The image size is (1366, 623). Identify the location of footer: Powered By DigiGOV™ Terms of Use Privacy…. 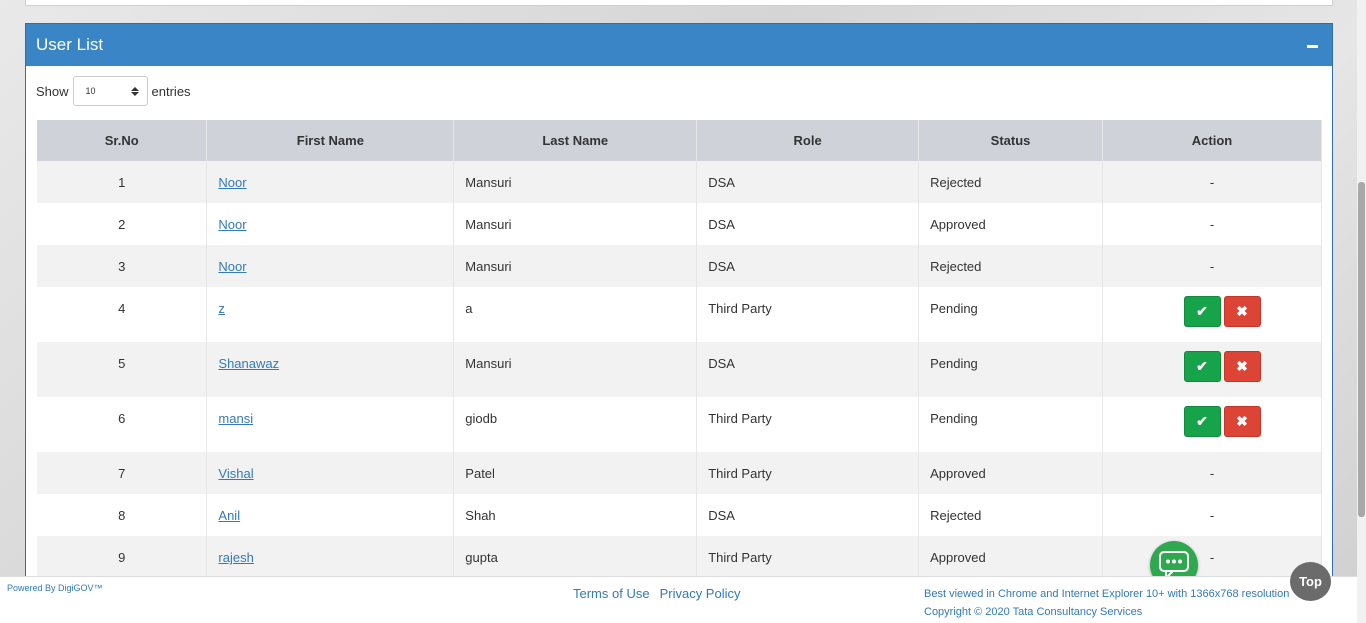
(683, 599).